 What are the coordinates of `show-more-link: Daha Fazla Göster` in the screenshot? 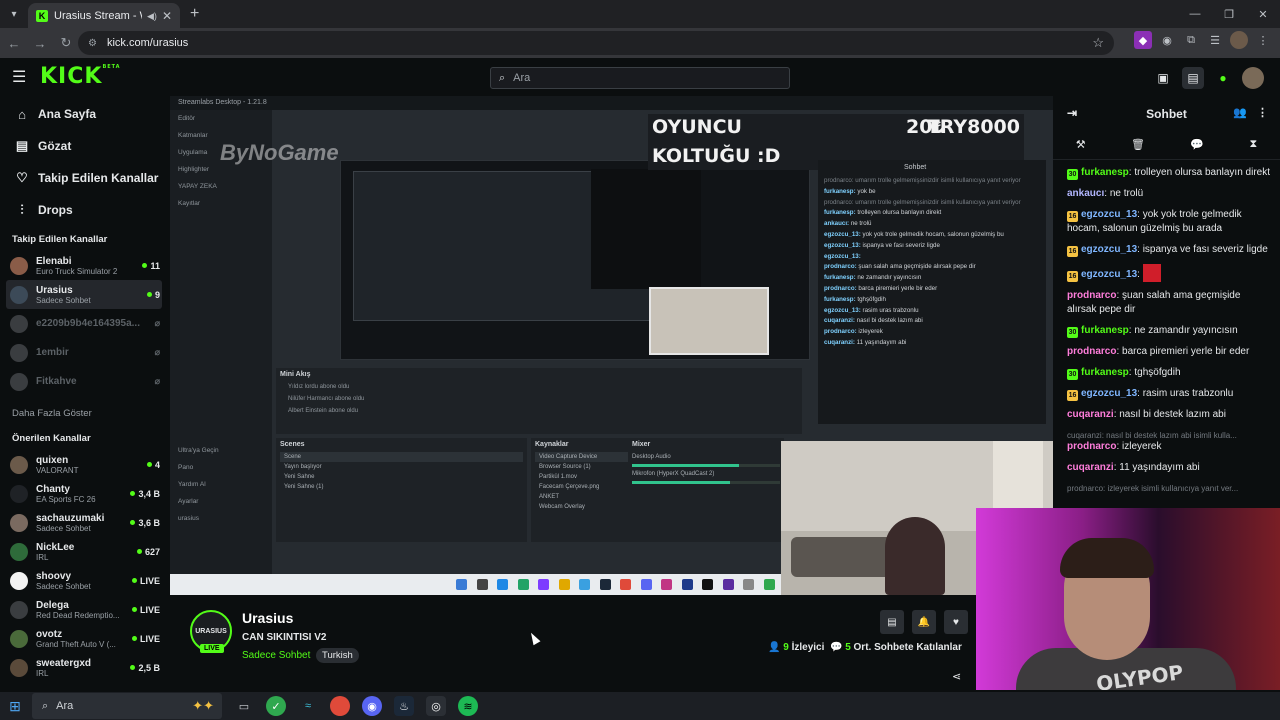 It's located at (85, 410).